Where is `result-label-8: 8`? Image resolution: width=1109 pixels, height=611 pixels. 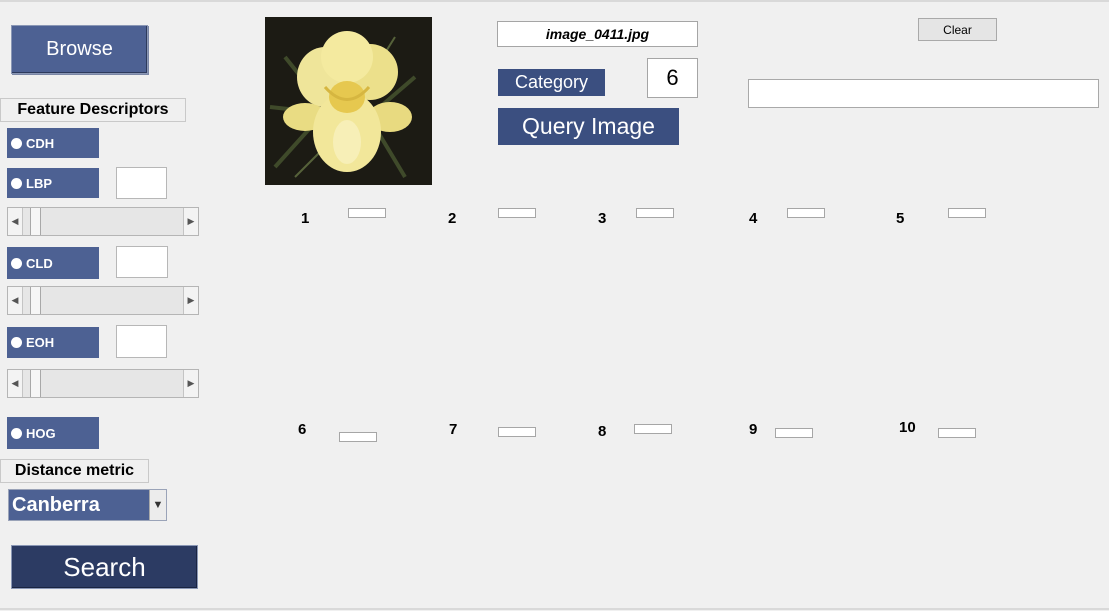 result-label-8: 8 is located at coordinates (602, 431).